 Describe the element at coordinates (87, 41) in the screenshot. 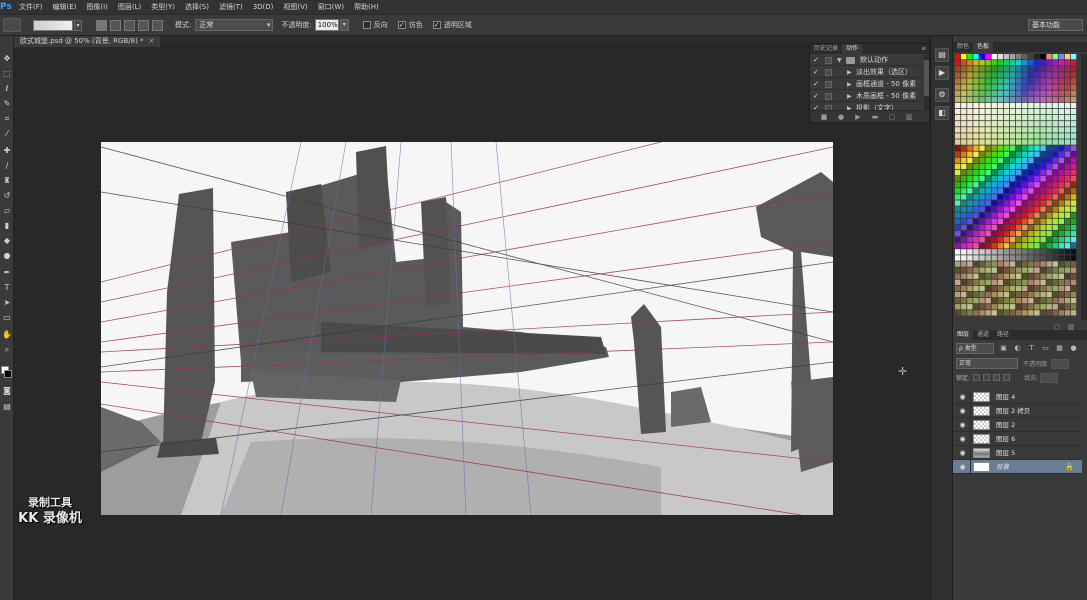

I see `document-tab: 欧式城堡.psd @ 50% (背景, RGB/8) * ×` at that location.